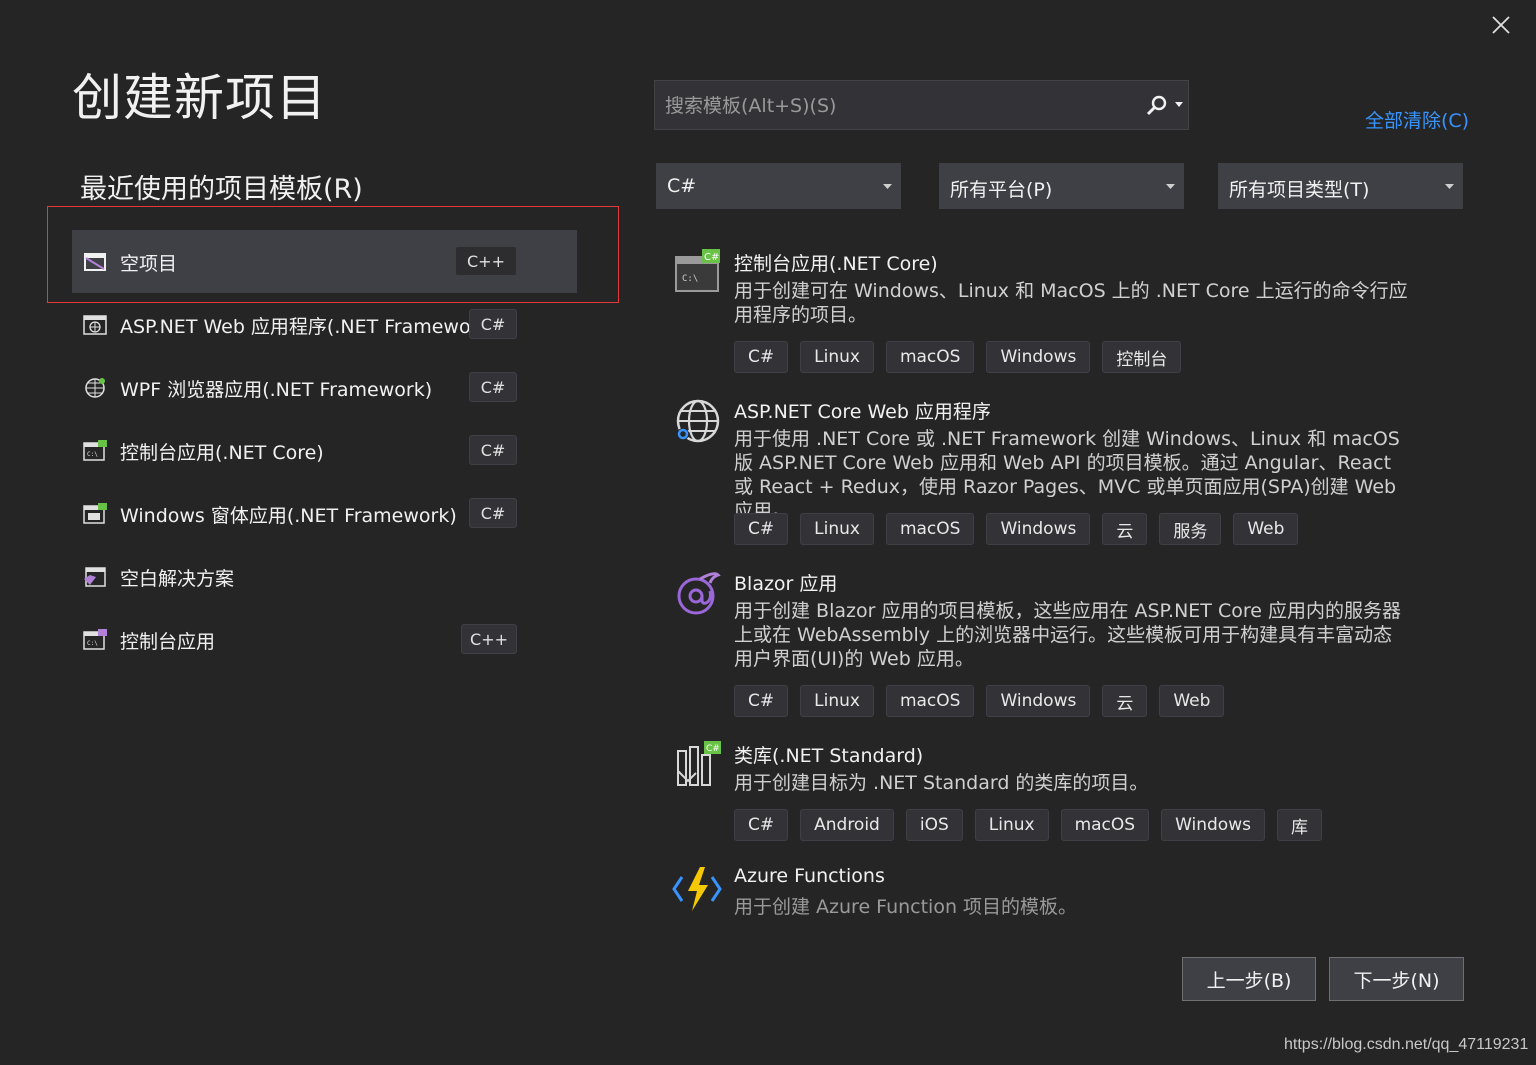 The height and width of the screenshot is (1065, 1536). I want to click on globe-icon, so click(698, 421).